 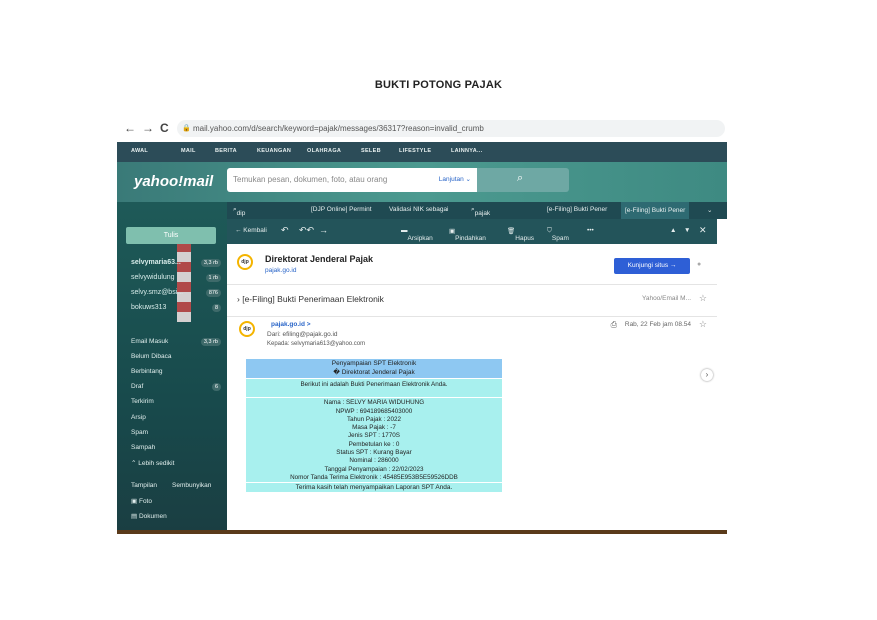 What do you see at coordinates (374, 411) in the screenshot?
I see `receipt-line: NPWP : 694189685403000` at bounding box center [374, 411].